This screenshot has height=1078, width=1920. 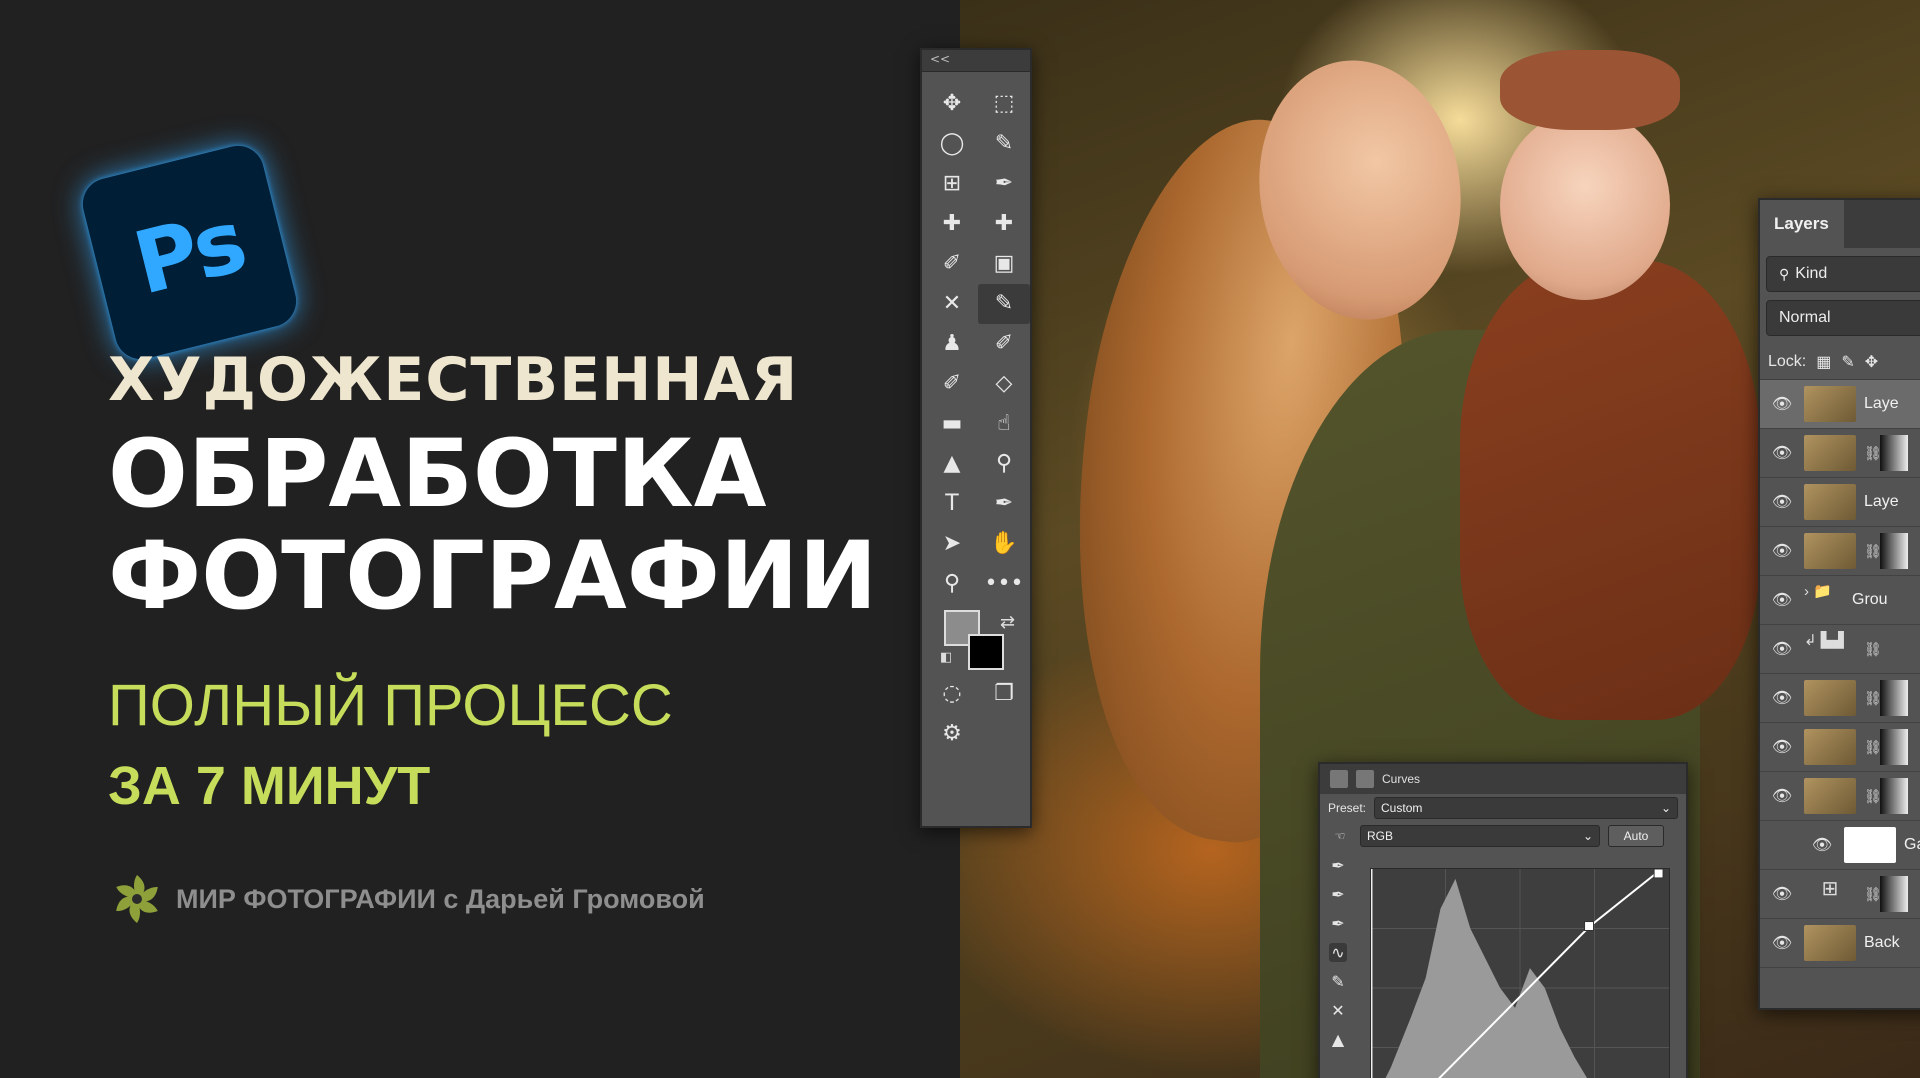 What do you see at coordinates (1847, 362) in the screenshot?
I see `lock-pixels-icon: ✎` at bounding box center [1847, 362].